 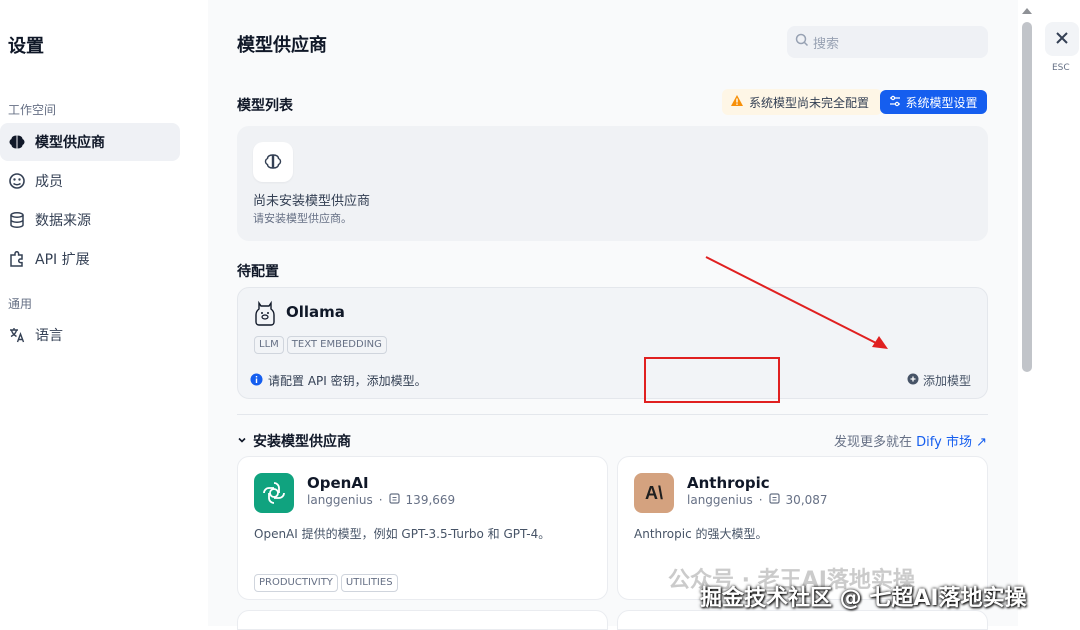 I want to click on close-icon, so click(x=1062, y=39).